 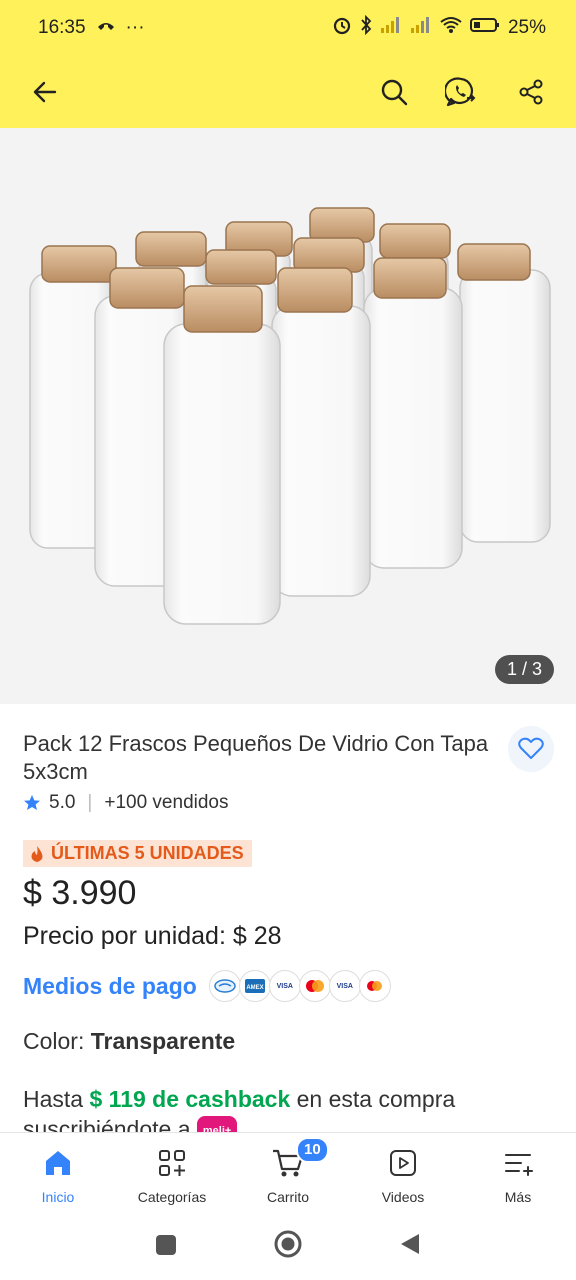 I want to click on missed-call-icon, so click(x=106, y=28).